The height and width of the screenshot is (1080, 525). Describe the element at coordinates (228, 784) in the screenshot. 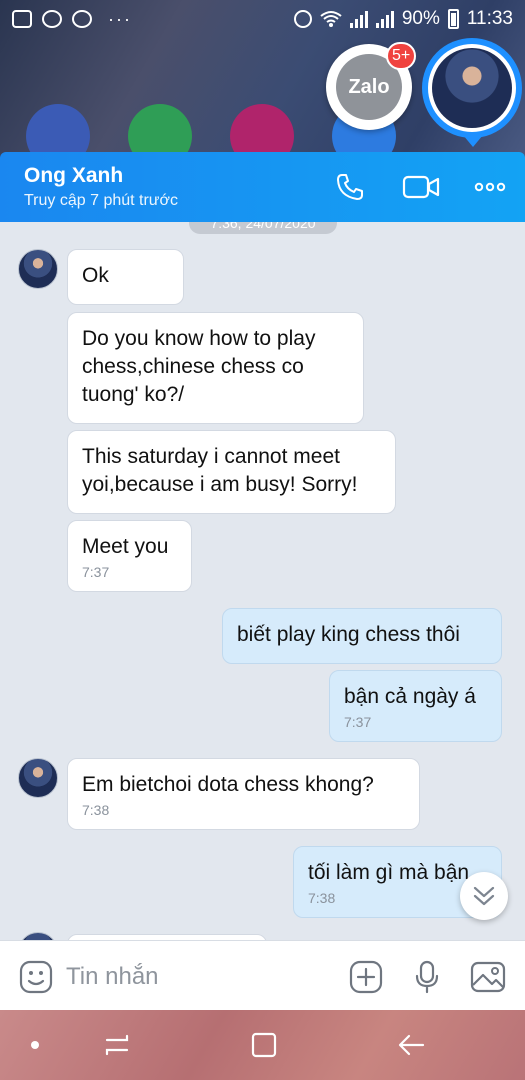

I see `message-text: Em bietchoi dota chess khong?` at that location.